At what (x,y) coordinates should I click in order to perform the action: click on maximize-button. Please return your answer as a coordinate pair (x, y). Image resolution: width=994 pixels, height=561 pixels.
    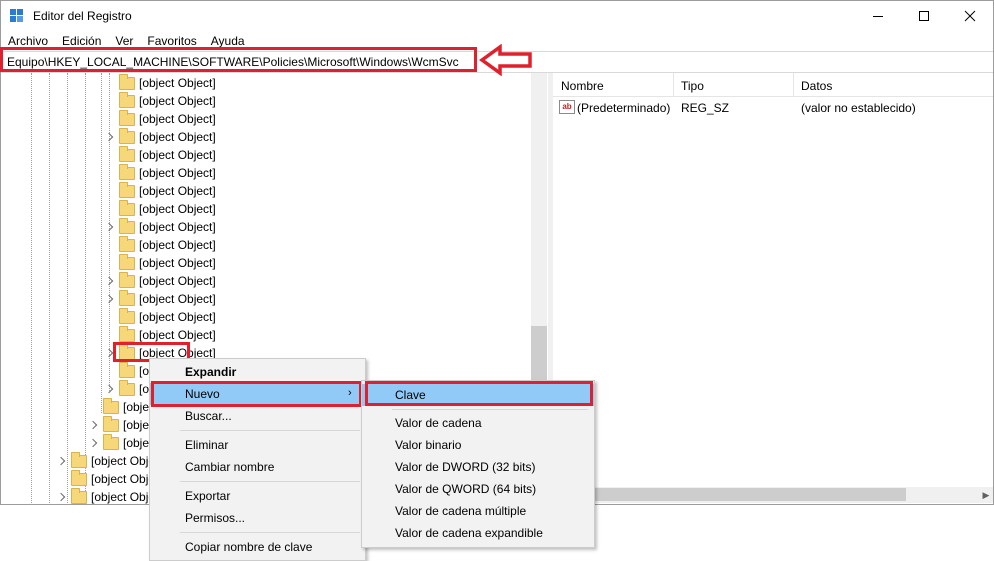
    Looking at the image, I should click on (924, 16).